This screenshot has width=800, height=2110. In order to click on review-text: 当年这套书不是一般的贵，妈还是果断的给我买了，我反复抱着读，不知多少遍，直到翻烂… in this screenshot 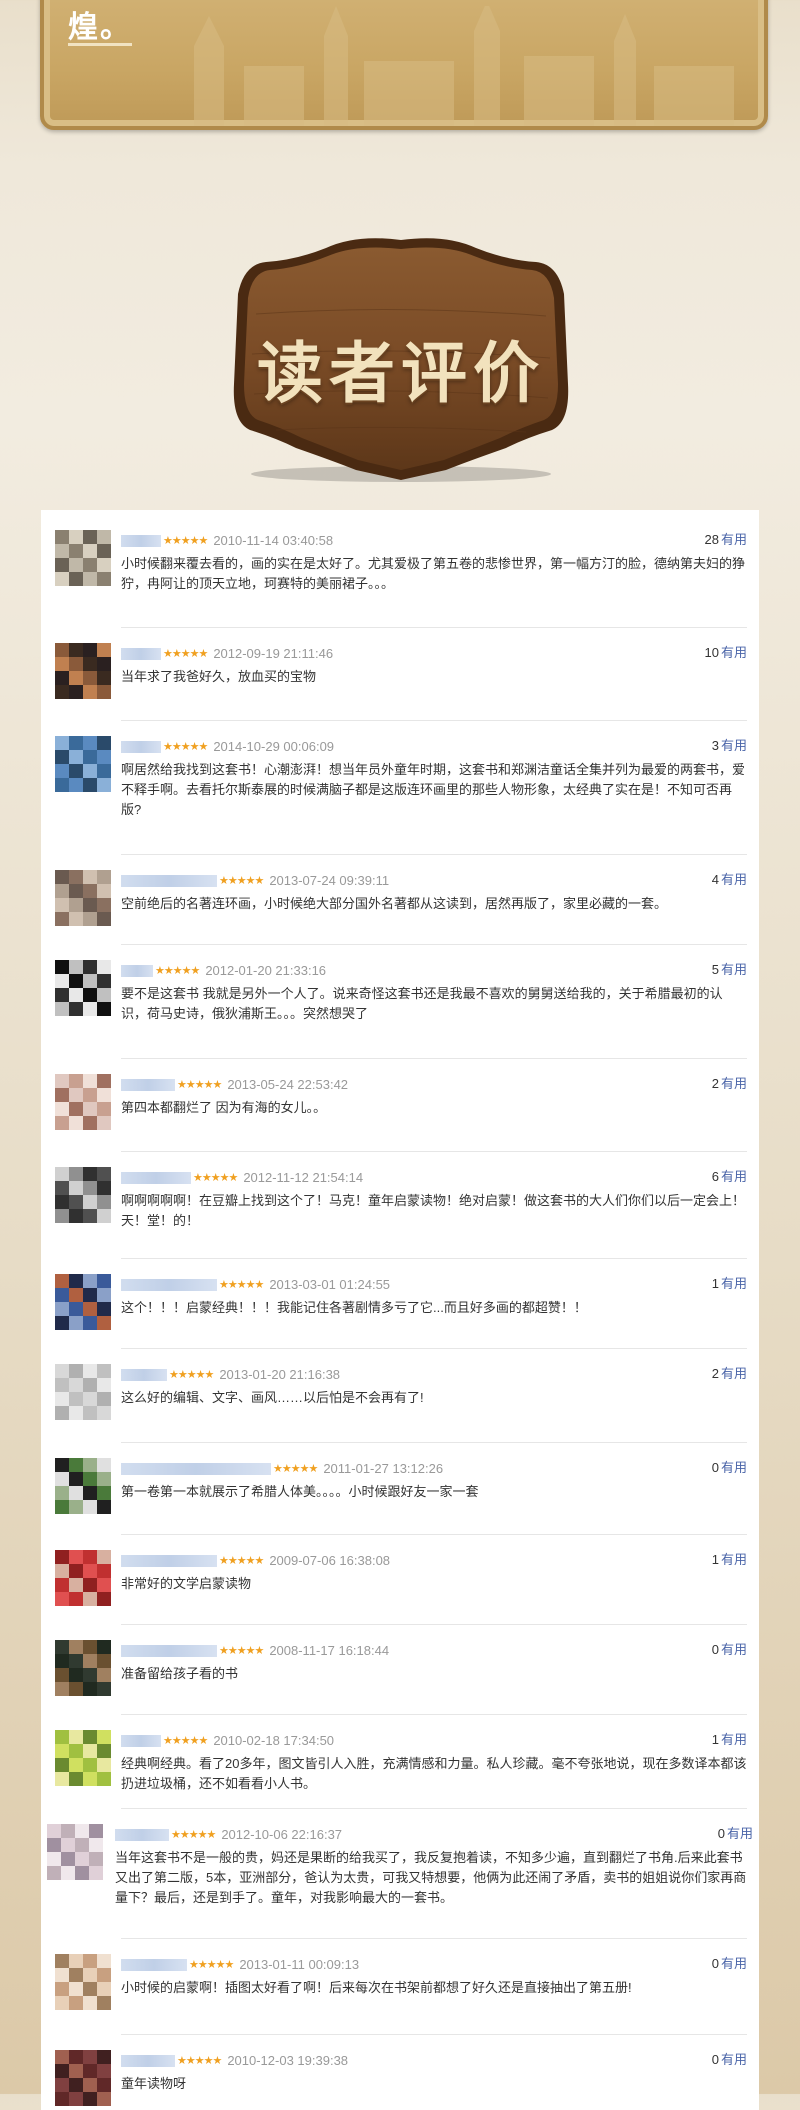, I will do `click(431, 1877)`.